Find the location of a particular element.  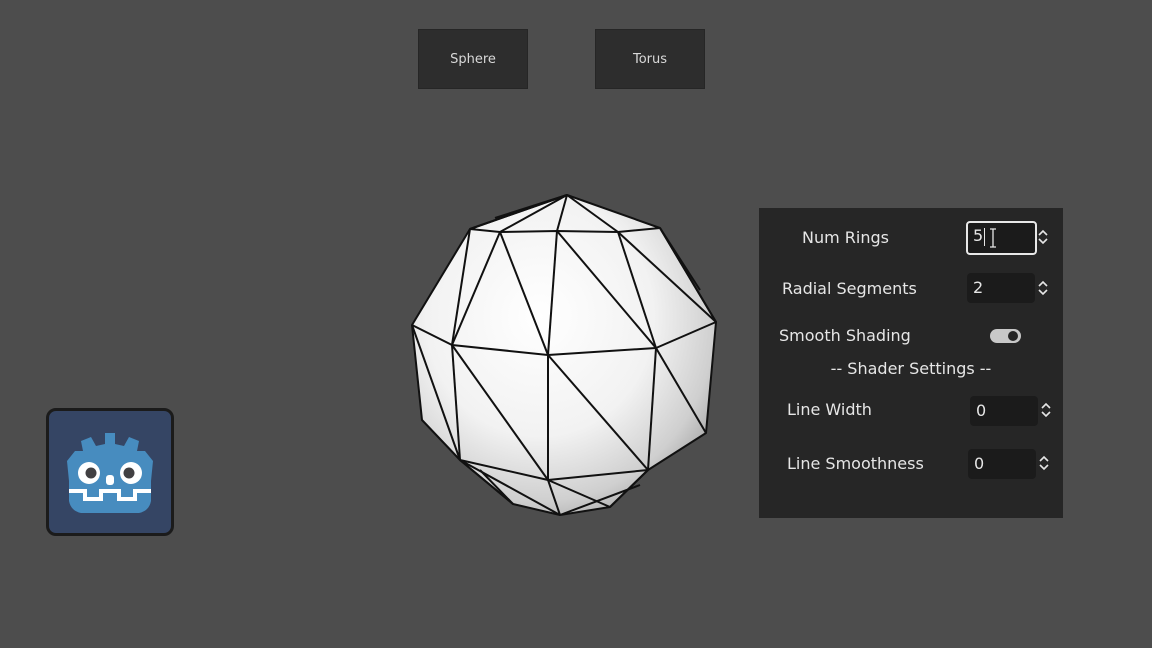

text-caret is located at coordinates (985, 236).